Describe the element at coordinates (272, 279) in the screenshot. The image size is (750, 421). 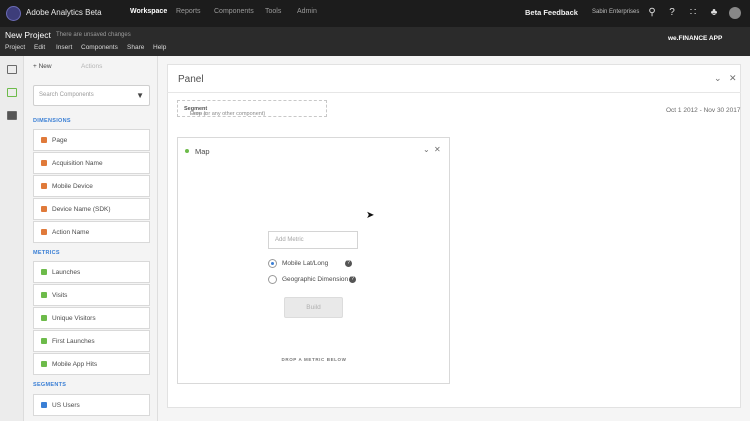
I see `radio-geographic-dimension` at that location.